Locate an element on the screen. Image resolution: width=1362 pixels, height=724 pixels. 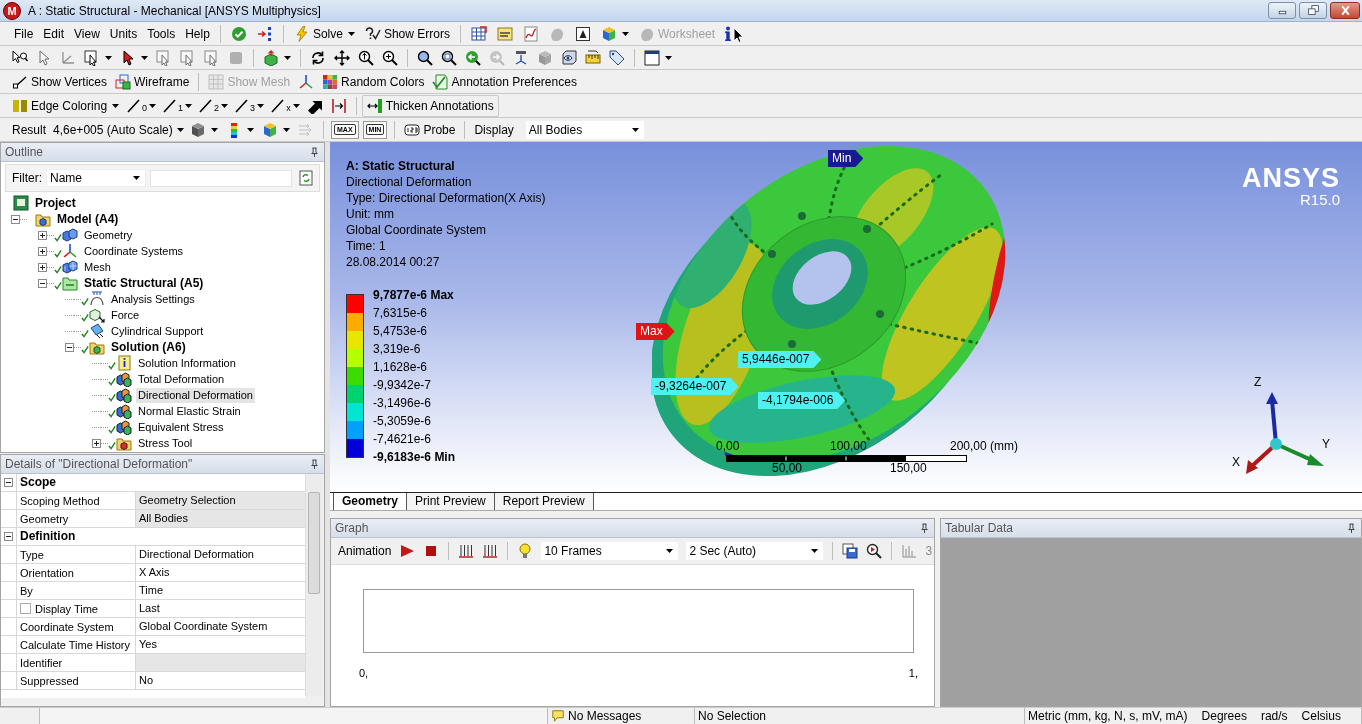
legend-value: -5,3059e-6 is located at coordinates (403, 421).